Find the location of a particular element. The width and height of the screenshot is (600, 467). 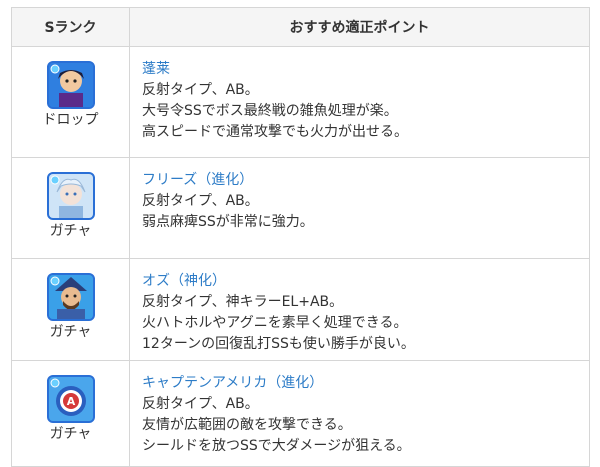

unit-cell: ドロップ is located at coordinates (70, 102).